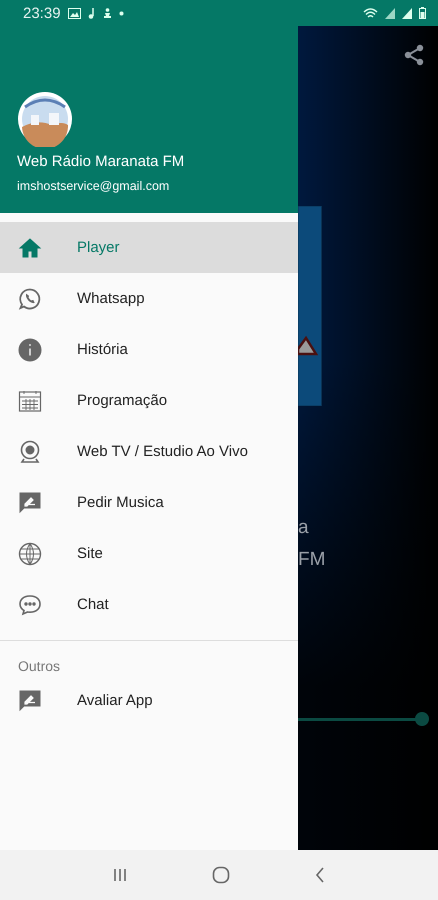 The image size is (438, 900). What do you see at coordinates (149, 502) in the screenshot?
I see `menu-item: Pedir Musica` at bounding box center [149, 502].